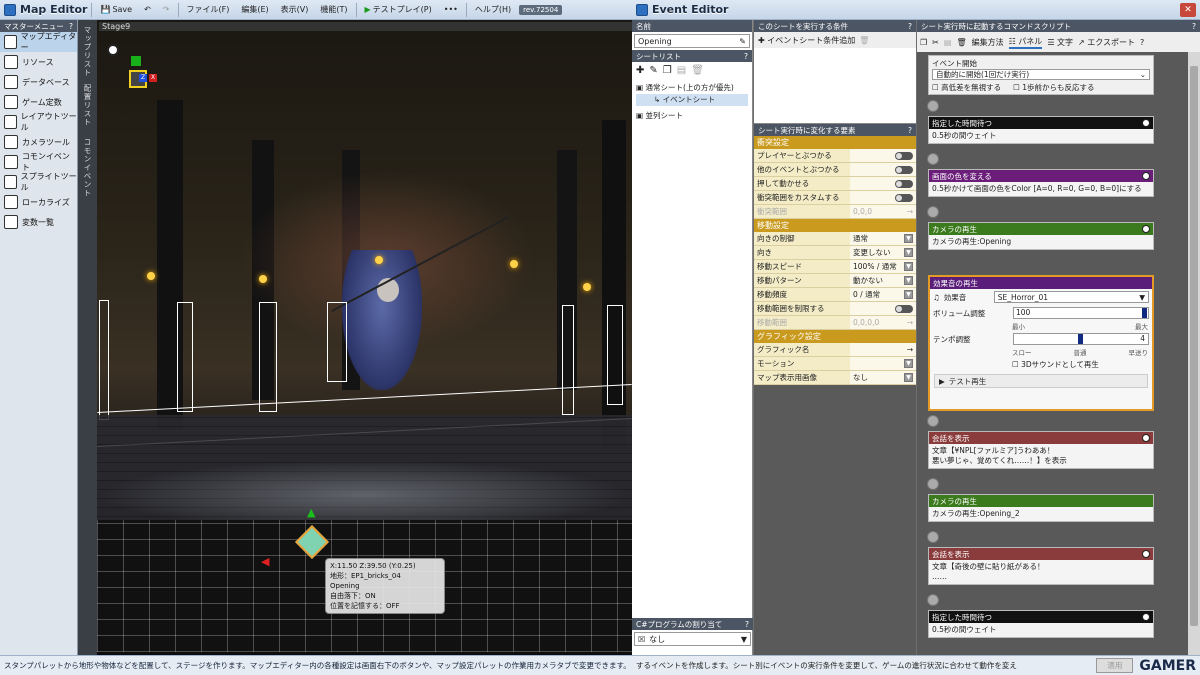 This screenshot has height=675, width=1200. What do you see at coordinates (38, 42) in the screenshot?
I see `master-menu-item-0: マップエディター` at bounding box center [38, 42].